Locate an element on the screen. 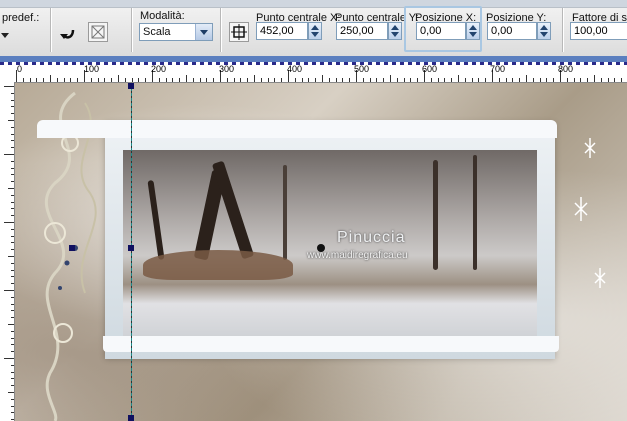  horizontal-ruler: 0 100 200 300 400 500 600 700 800 is located at coordinates (313, 69).